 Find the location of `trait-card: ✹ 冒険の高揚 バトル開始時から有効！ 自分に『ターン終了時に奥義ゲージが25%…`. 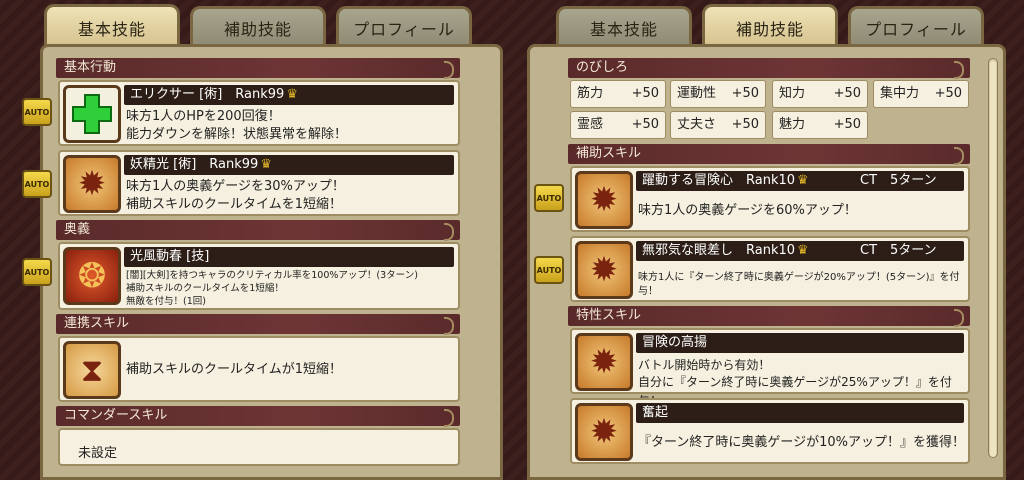

trait-card: ✹ 冒険の高揚 バトル開始時から有効！ 自分に『ターン終了時に奥義ゲージが25%… is located at coordinates (770, 368).